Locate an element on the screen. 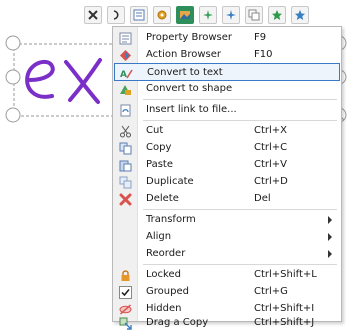 The image size is (350, 330). delete-icon is located at coordinates (125, 199).